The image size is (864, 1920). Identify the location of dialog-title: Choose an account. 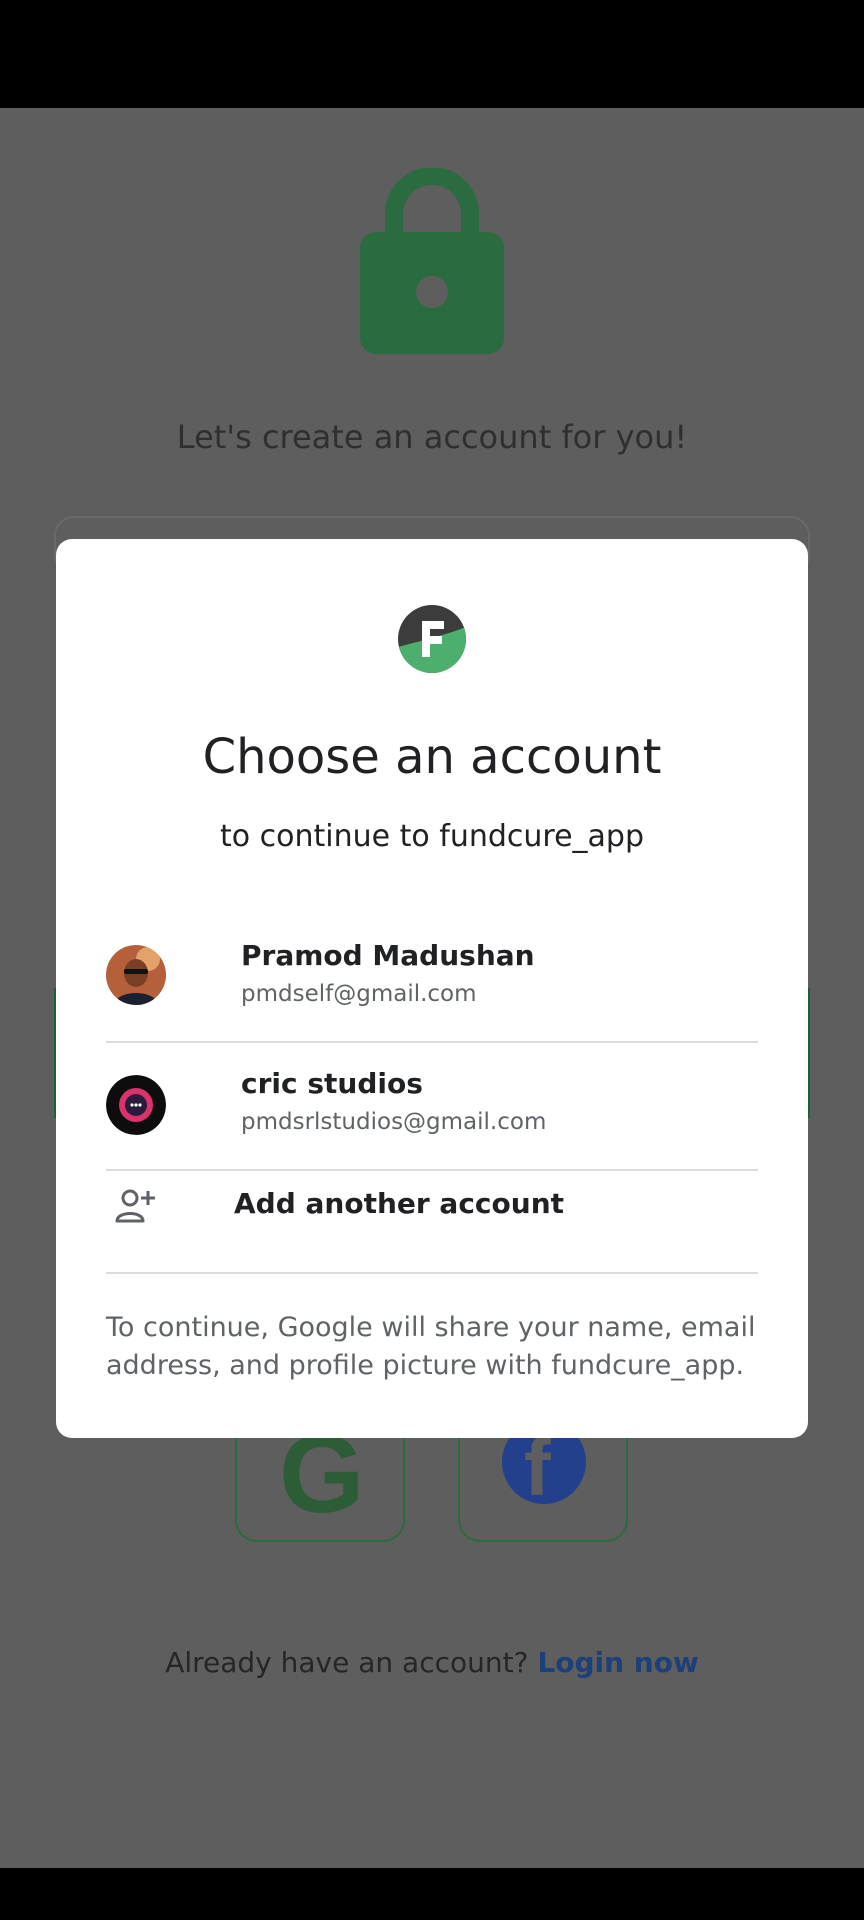
(432, 757).